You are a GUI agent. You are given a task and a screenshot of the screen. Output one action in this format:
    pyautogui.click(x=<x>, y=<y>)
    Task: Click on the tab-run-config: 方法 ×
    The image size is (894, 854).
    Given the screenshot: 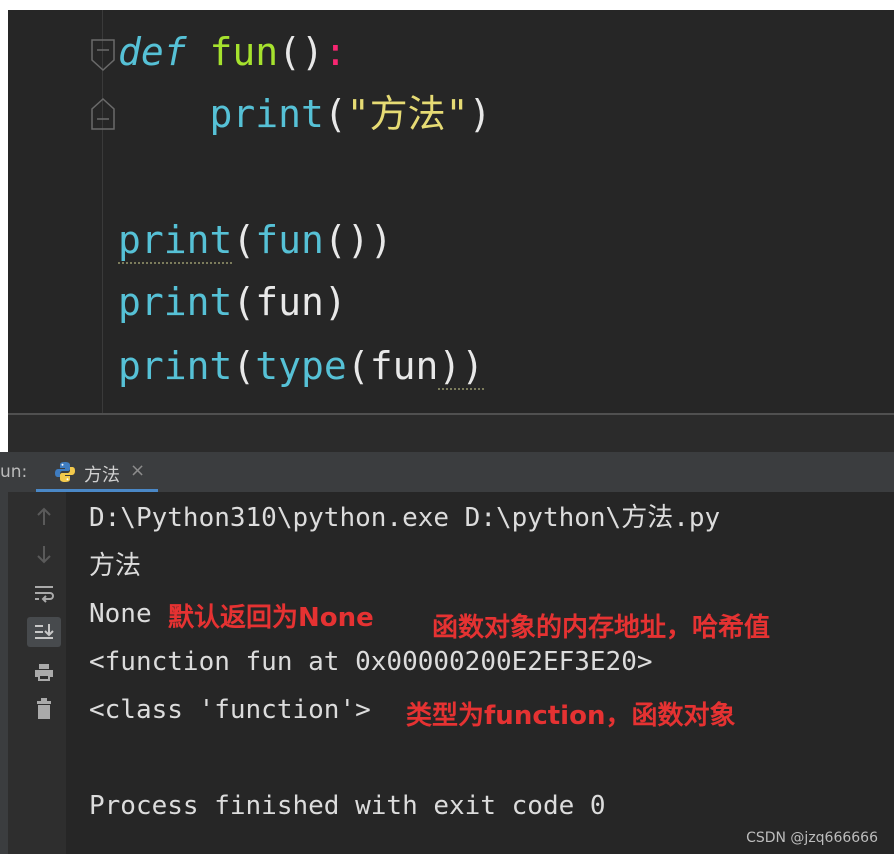 What is the action you would take?
    pyautogui.click(x=97, y=472)
    